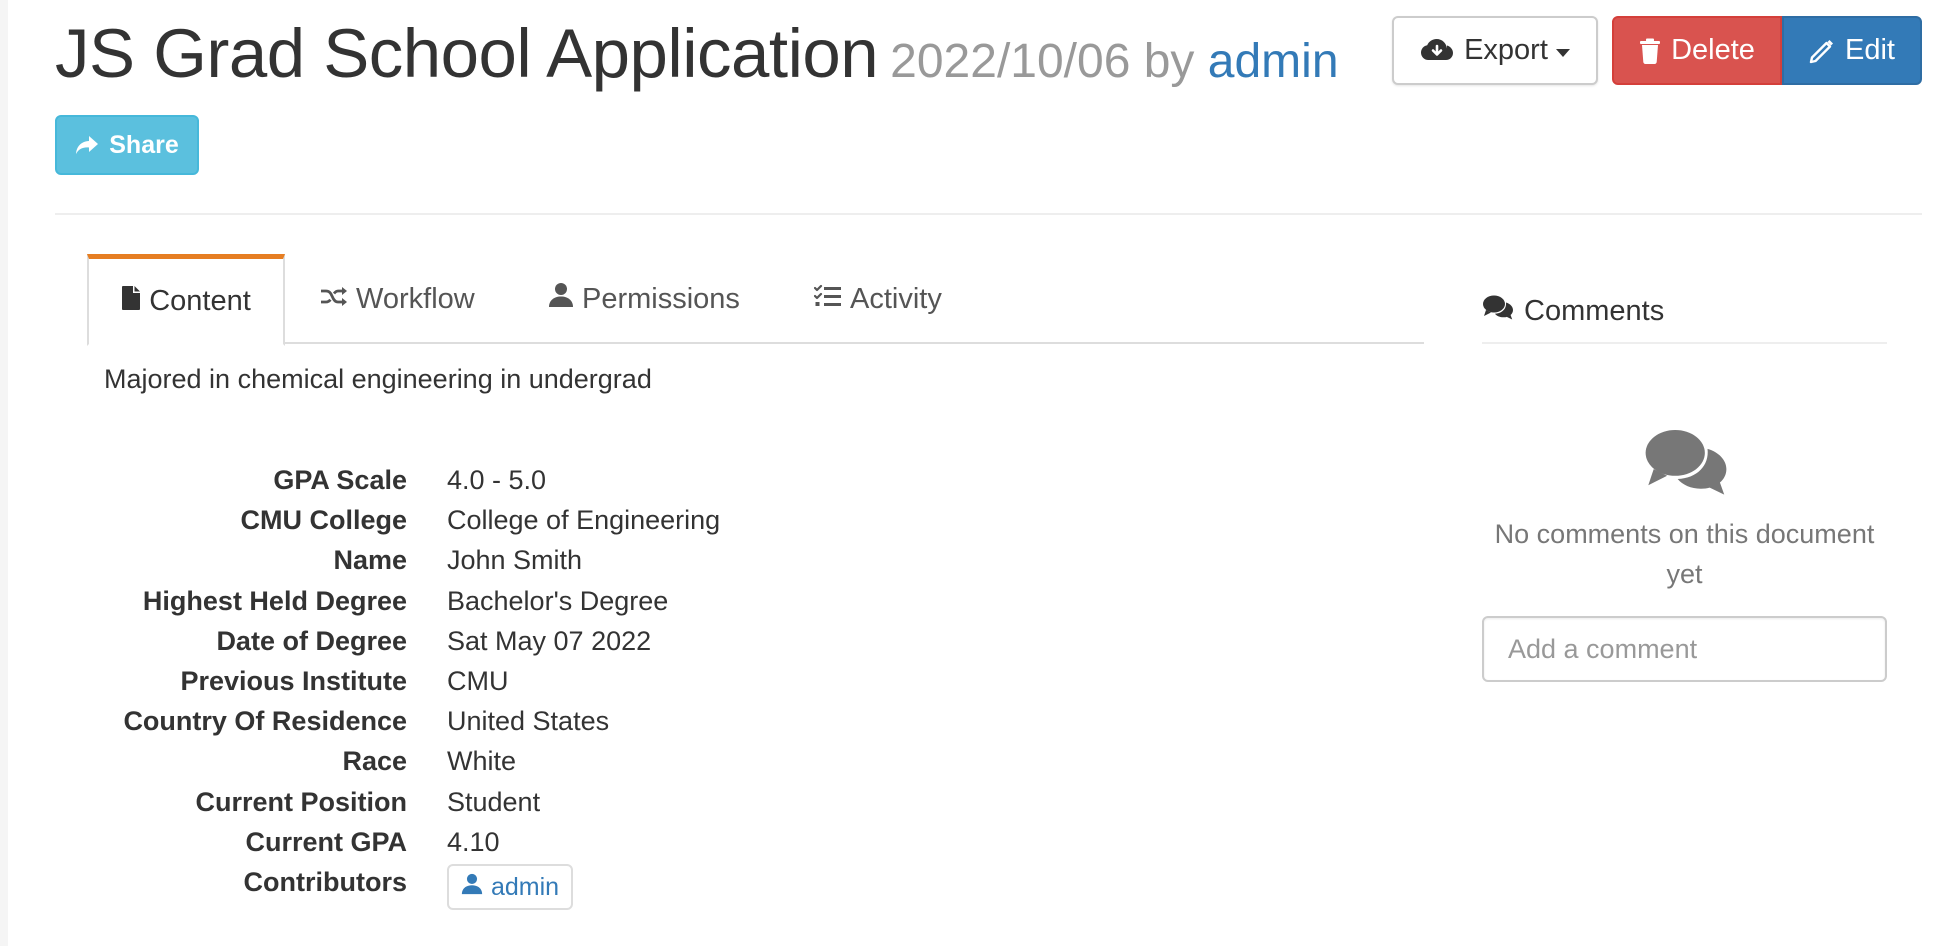 The width and height of the screenshot is (1946, 946). What do you see at coordinates (1506, 50) in the screenshot?
I see `export-label: Export` at bounding box center [1506, 50].